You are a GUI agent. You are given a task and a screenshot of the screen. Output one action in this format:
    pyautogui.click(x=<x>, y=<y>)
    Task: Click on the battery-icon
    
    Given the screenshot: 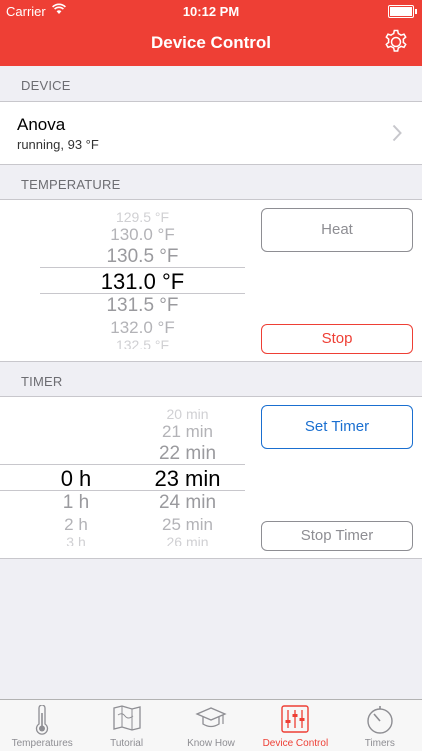 What is the action you would take?
    pyautogui.click(x=402, y=11)
    